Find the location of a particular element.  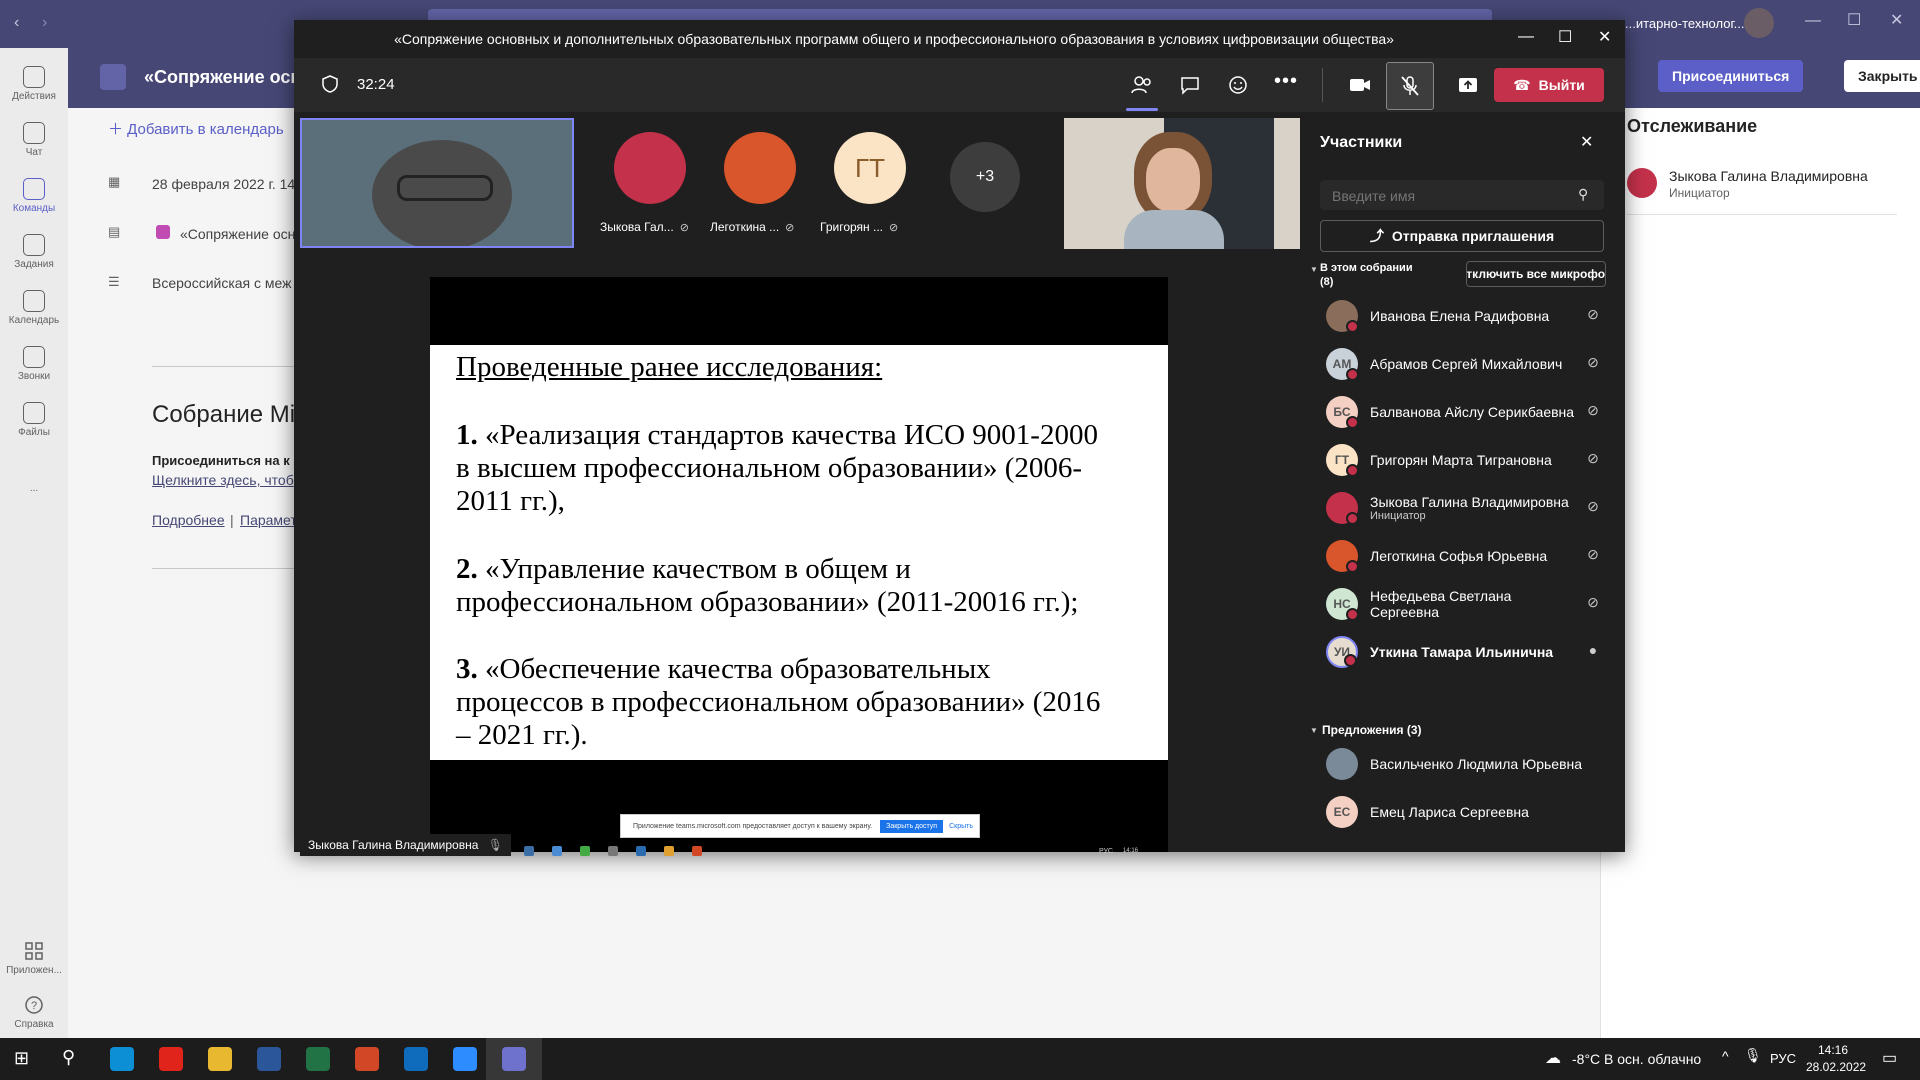

more-icon is located at coordinates (34, 469).